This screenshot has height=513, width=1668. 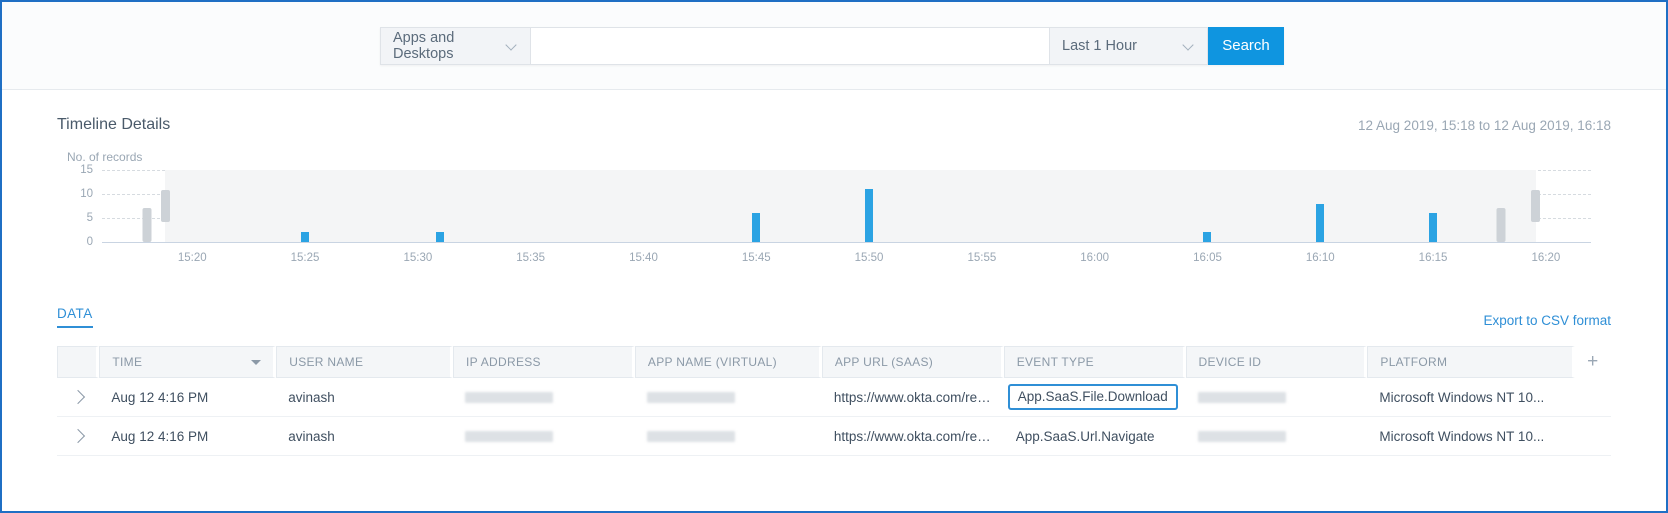 I want to click on chart-x-tick: 15:35, so click(x=531, y=258).